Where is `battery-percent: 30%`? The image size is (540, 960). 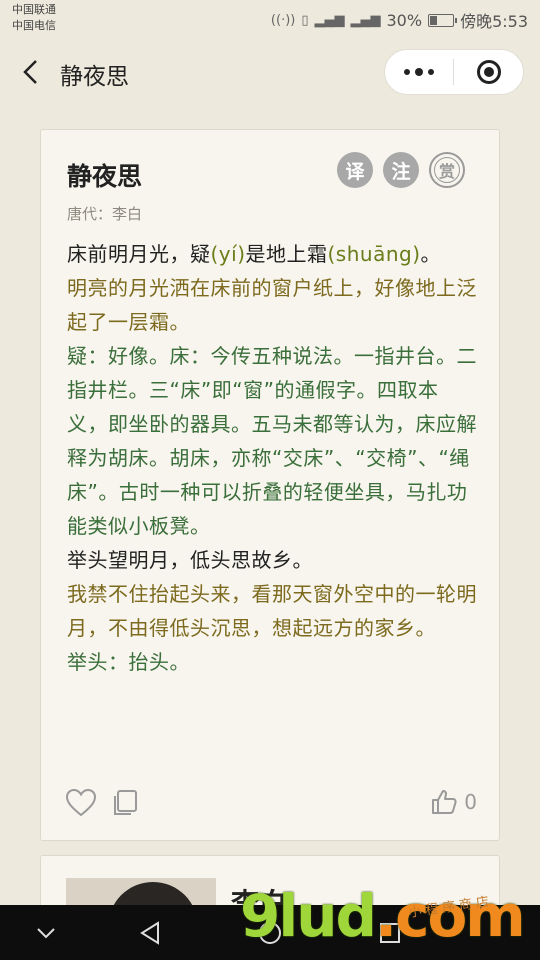 battery-percent: 30% is located at coordinates (404, 20).